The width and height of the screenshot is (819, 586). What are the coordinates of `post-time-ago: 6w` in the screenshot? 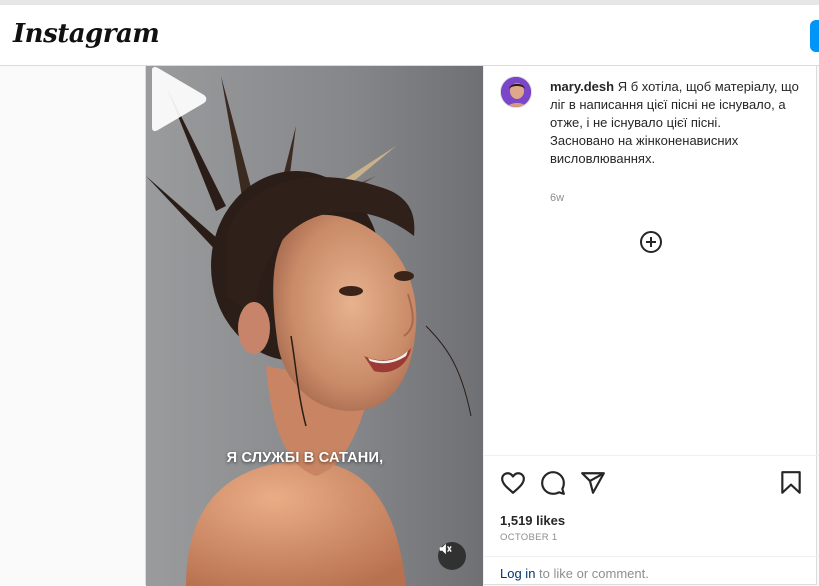 It's located at (557, 198).